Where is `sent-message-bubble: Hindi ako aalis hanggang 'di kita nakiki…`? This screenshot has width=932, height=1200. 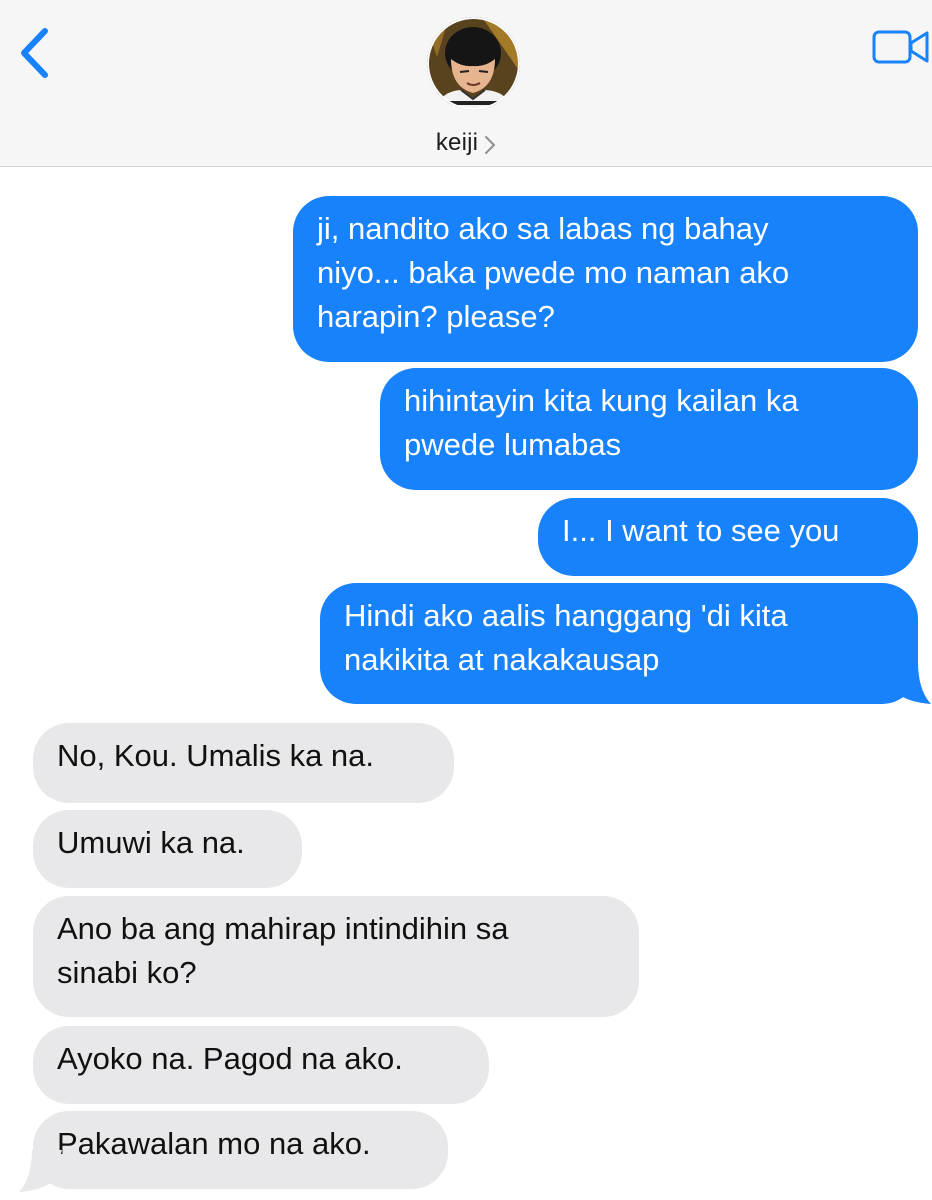 sent-message-bubble: Hindi ako aalis hanggang 'di kita nakiki… is located at coordinates (619, 643).